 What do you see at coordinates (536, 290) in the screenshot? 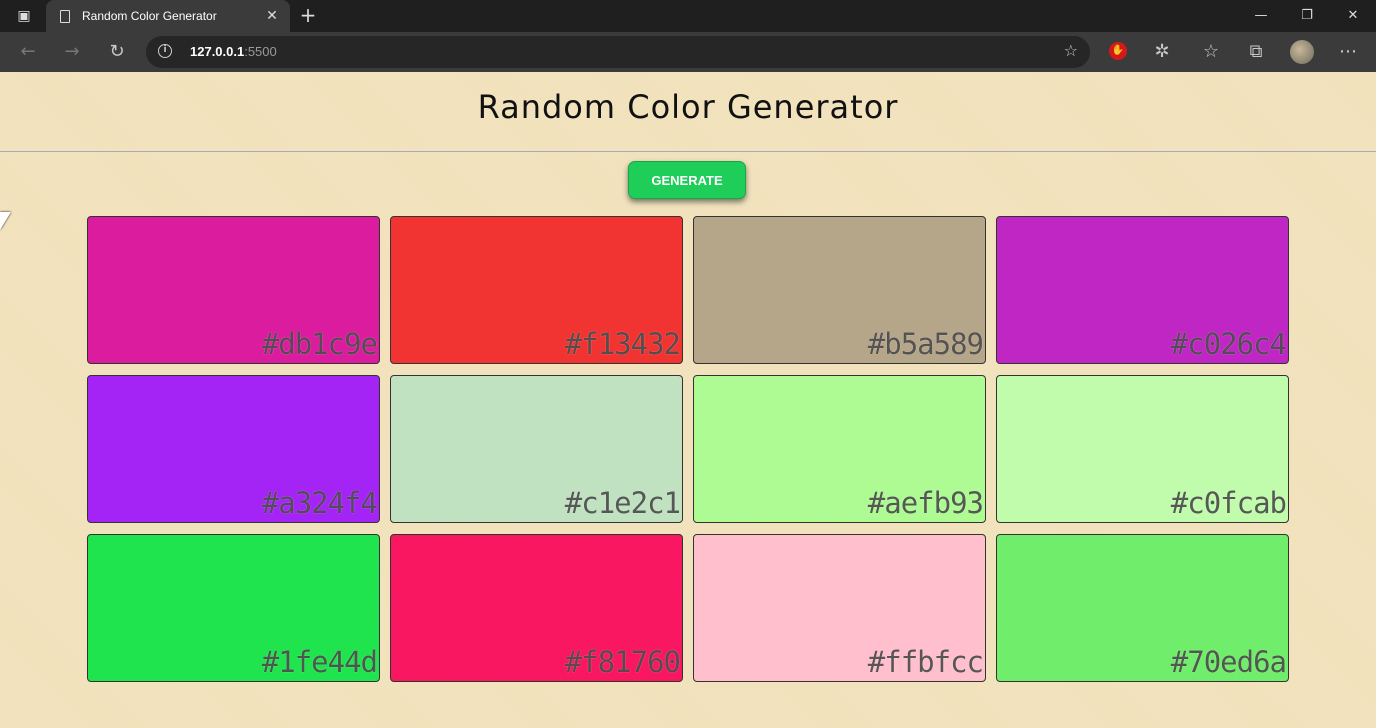
I see `color-swatch: #f13432` at bounding box center [536, 290].